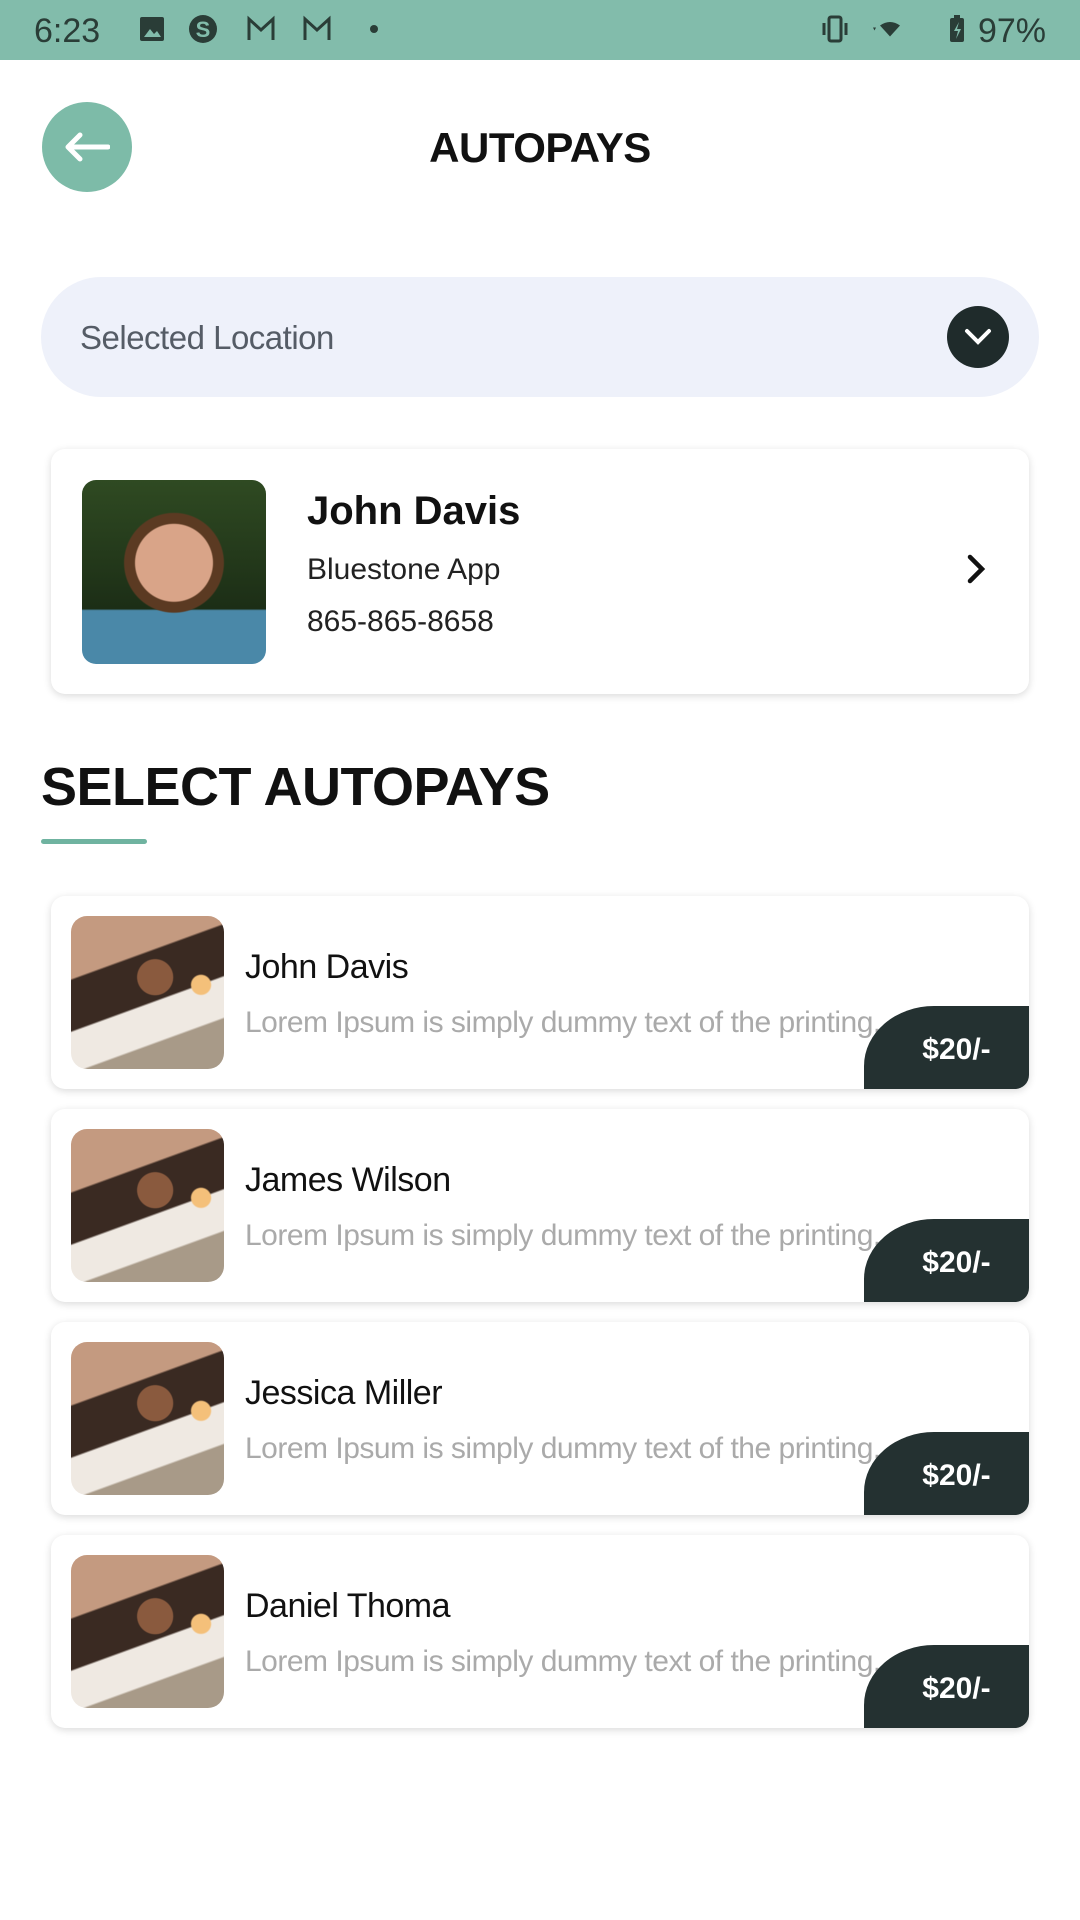  Describe the element at coordinates (174, 572) in the screenshot. I see `profile-avatar` at that location.